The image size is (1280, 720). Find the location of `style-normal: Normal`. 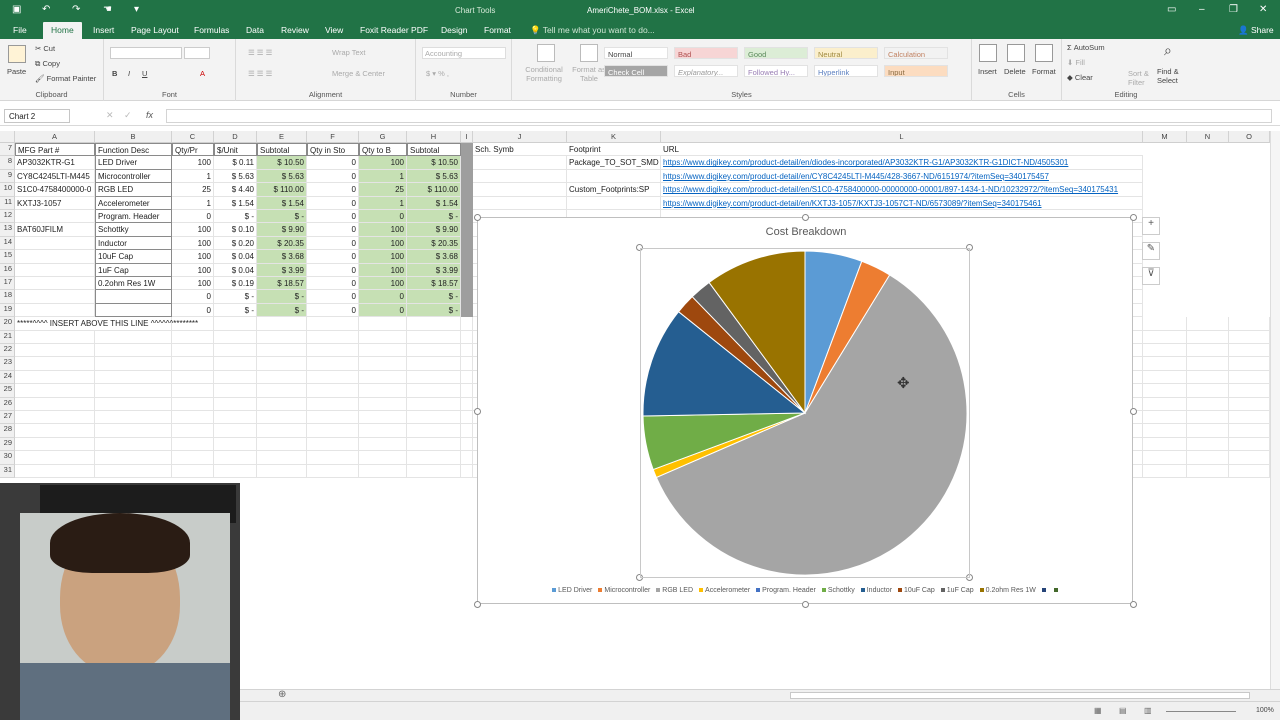

style-normal: Normal is located at coordinates (636, 53).